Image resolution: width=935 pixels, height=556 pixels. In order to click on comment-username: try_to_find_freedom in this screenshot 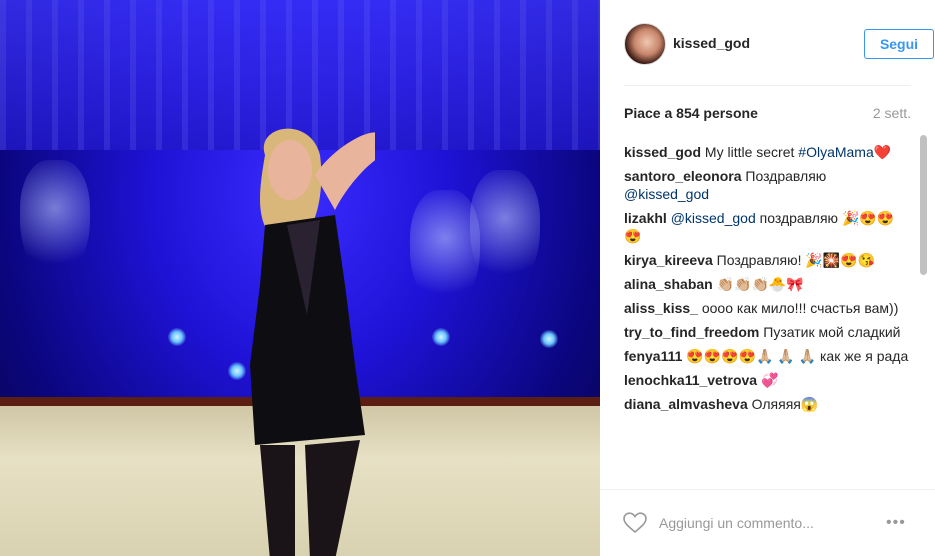, I will do `click(691, 332)`.